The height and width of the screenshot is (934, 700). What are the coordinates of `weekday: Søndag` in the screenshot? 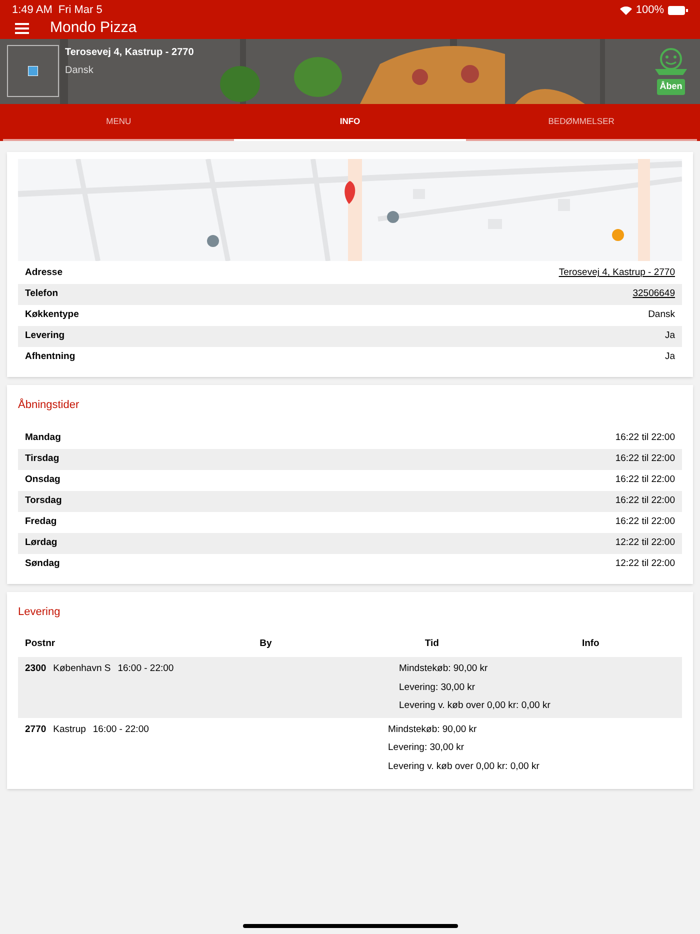 It's located at (42, 563).